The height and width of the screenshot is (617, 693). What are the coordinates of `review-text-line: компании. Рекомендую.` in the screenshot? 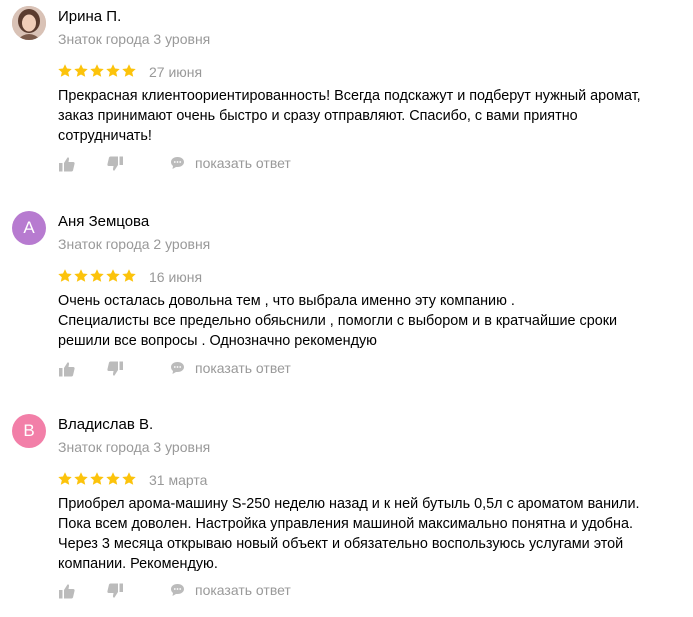 It's located at (138, 564).